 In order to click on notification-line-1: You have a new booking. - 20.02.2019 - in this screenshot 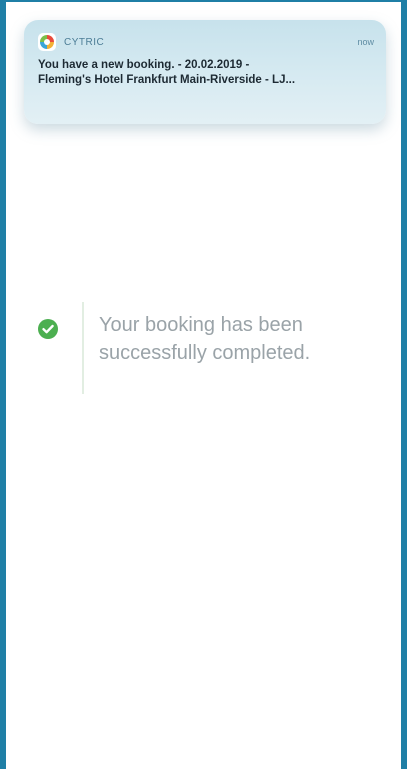, I will do `click(144, 65)`.